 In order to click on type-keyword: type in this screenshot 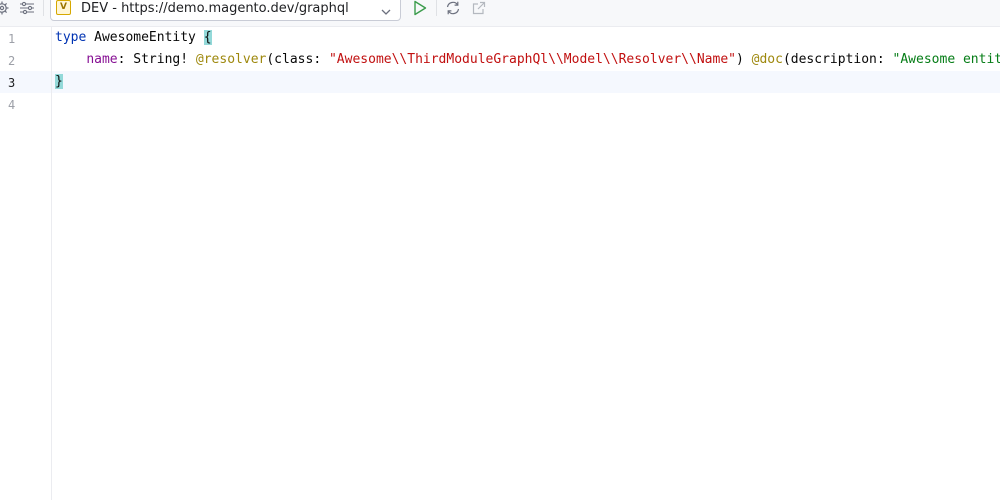, I will do `click(71, 37)`.